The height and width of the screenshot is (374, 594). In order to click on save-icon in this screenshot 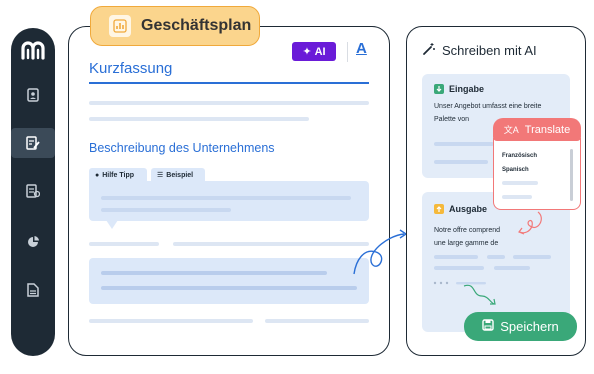, I will do `click(488, 326)`.